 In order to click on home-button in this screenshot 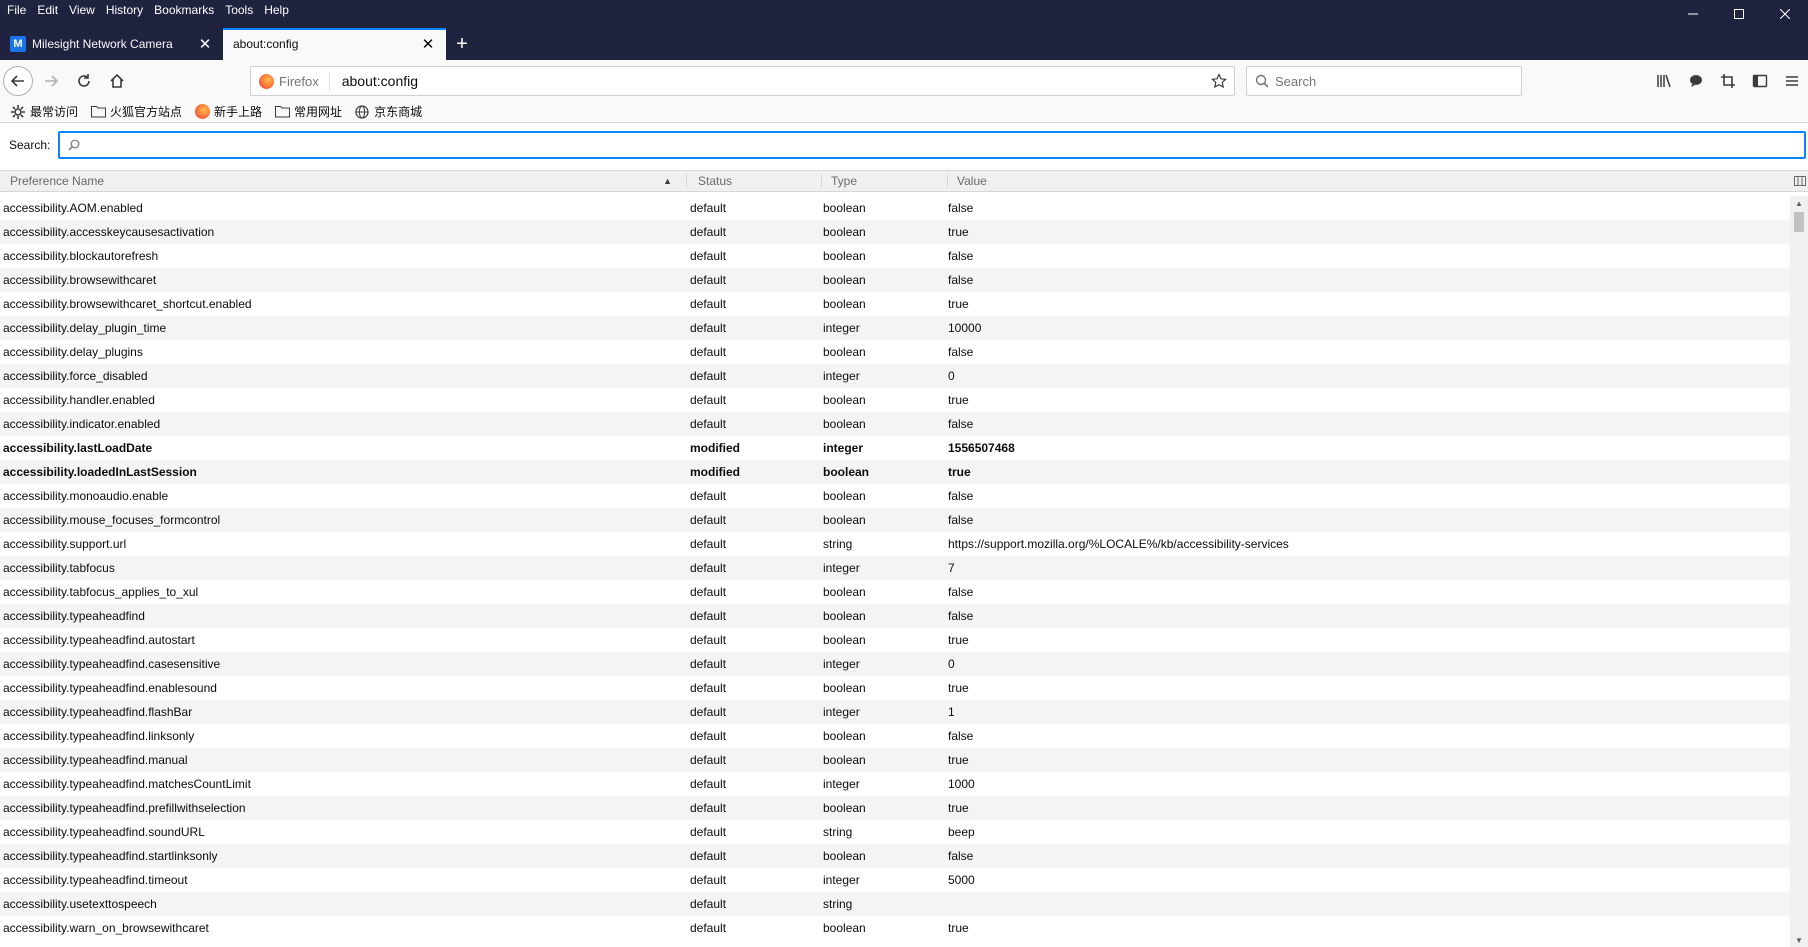, I will do `click(117, 81)`.